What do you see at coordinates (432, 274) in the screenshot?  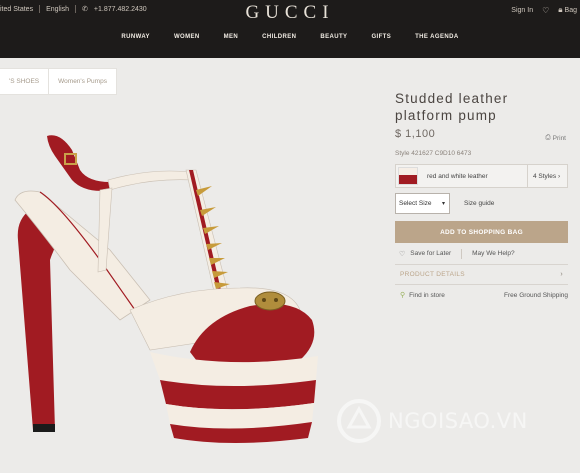 I see `product-details-label: PRODUCT DETAILS` at bounding box center [432, 274].